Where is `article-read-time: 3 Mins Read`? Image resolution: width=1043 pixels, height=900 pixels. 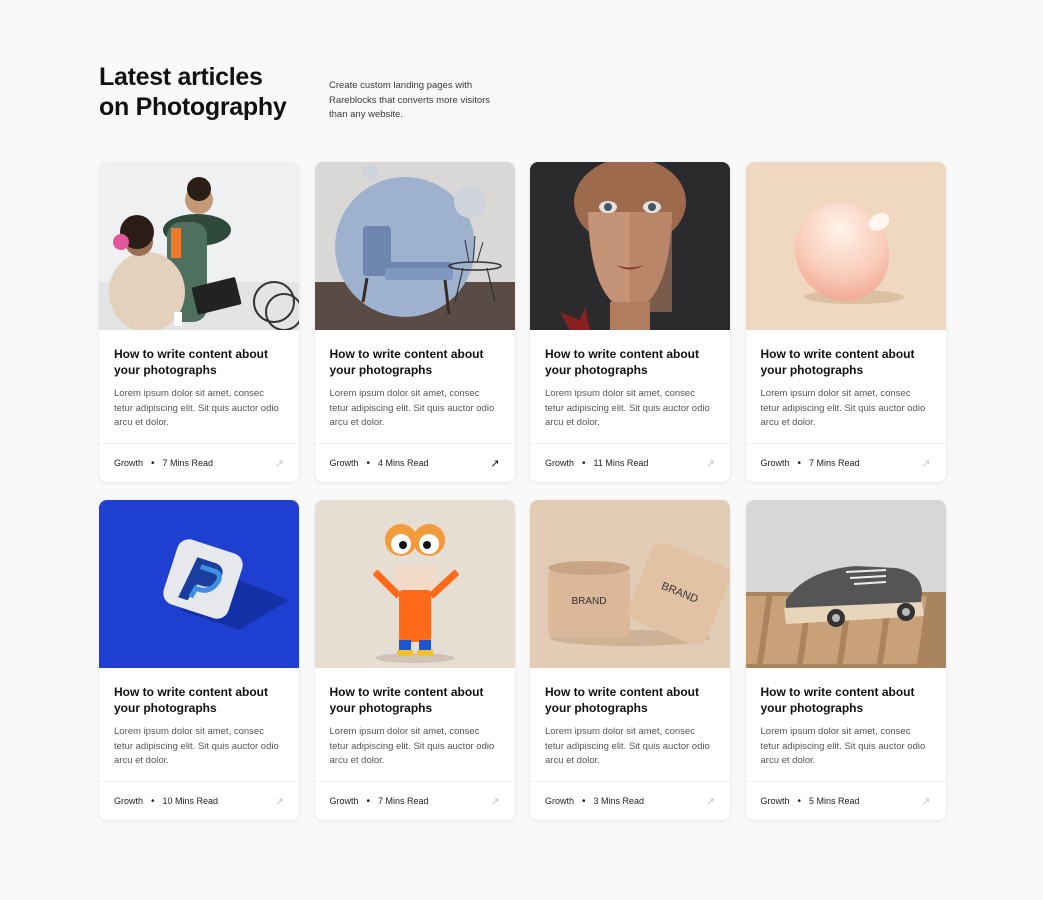 article-read-time: 3 Mins Read is located at coordinates (619, 801).